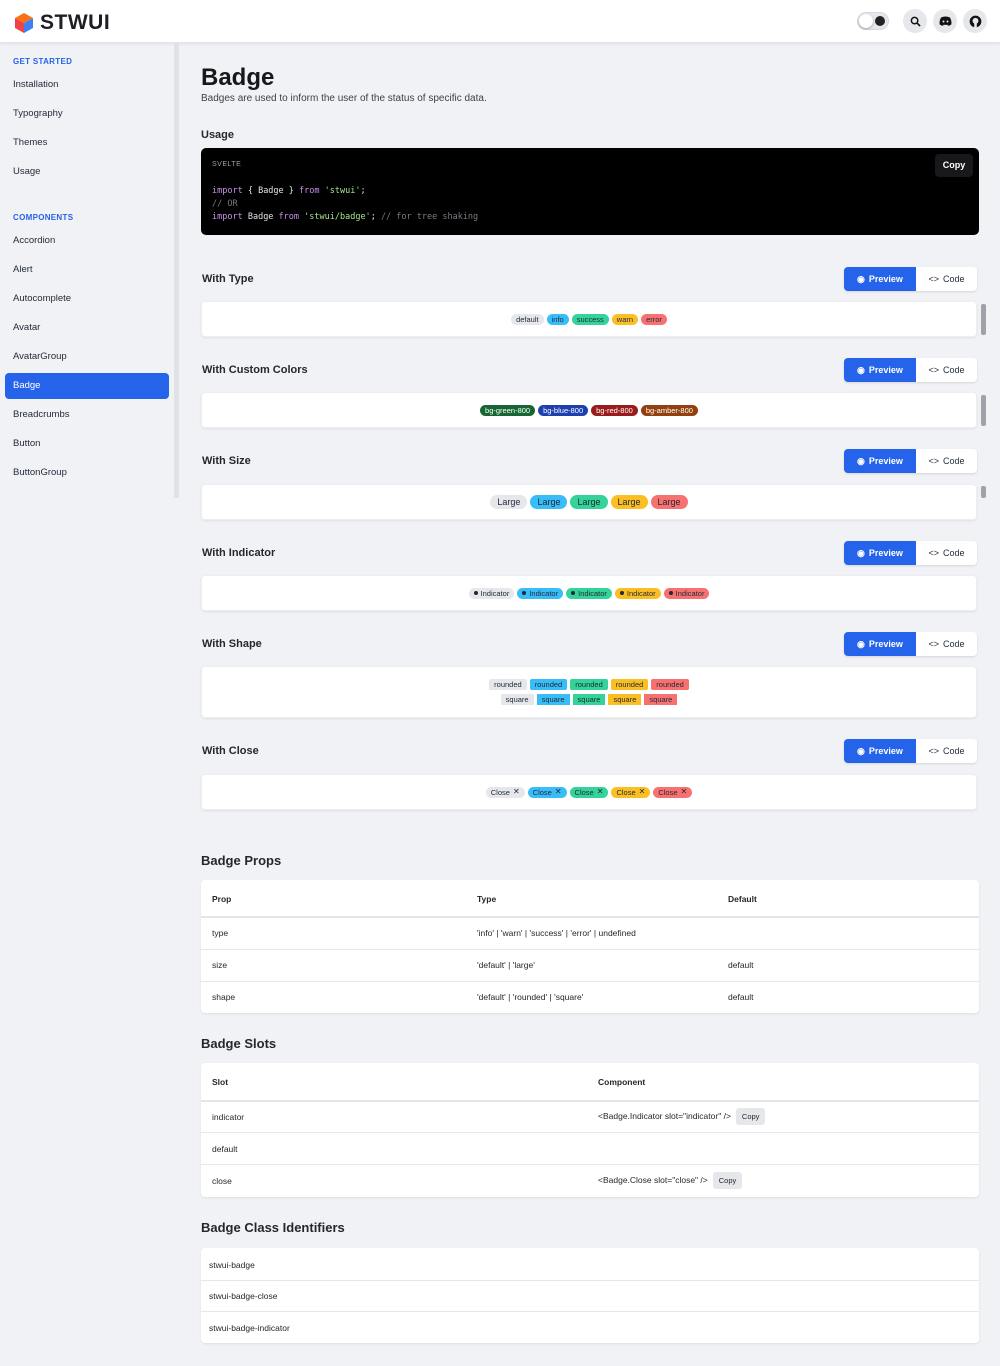  I want to click on badge-close-success: Close ✕, so click(589, 792).